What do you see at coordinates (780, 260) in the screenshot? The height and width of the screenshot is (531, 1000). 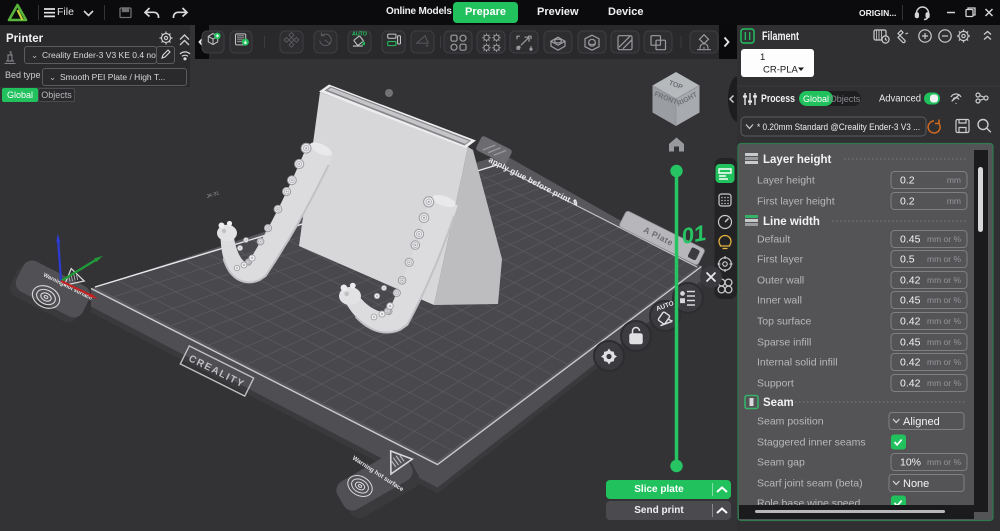 I see `svg-text: First layer` at bounding box center [780, 260].